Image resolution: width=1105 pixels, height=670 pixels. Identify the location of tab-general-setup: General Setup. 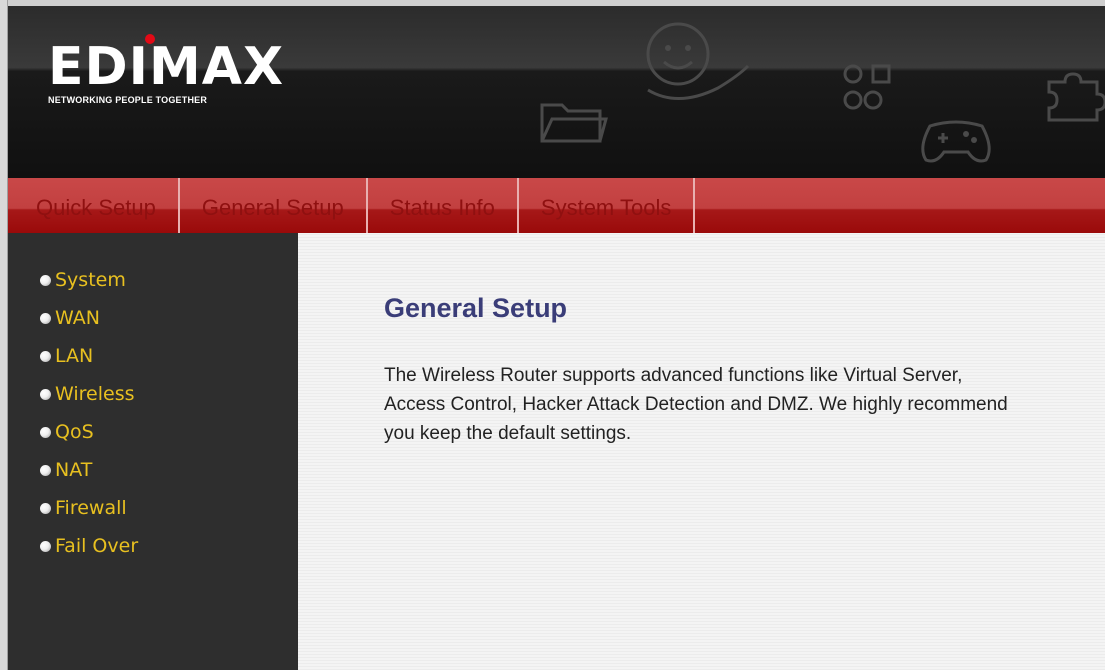
(274, 205).